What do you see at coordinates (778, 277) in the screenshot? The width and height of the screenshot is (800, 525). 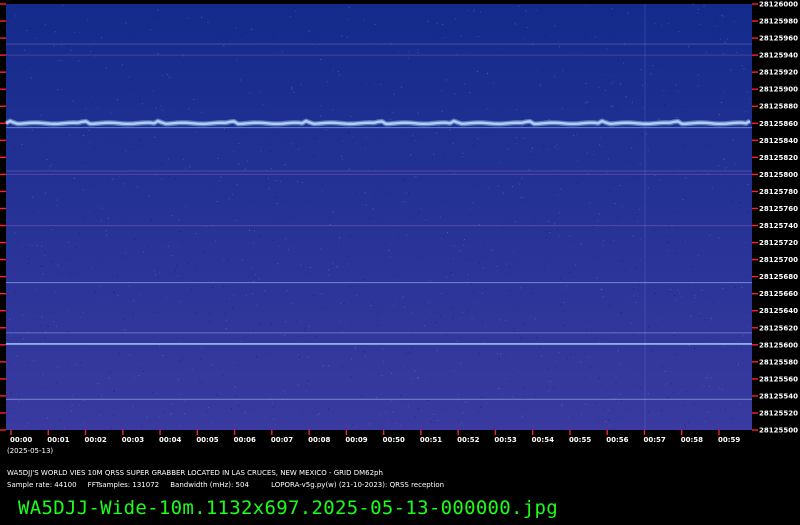 I see `y-tick-label: 28125680` at bounding box center [778, 277].